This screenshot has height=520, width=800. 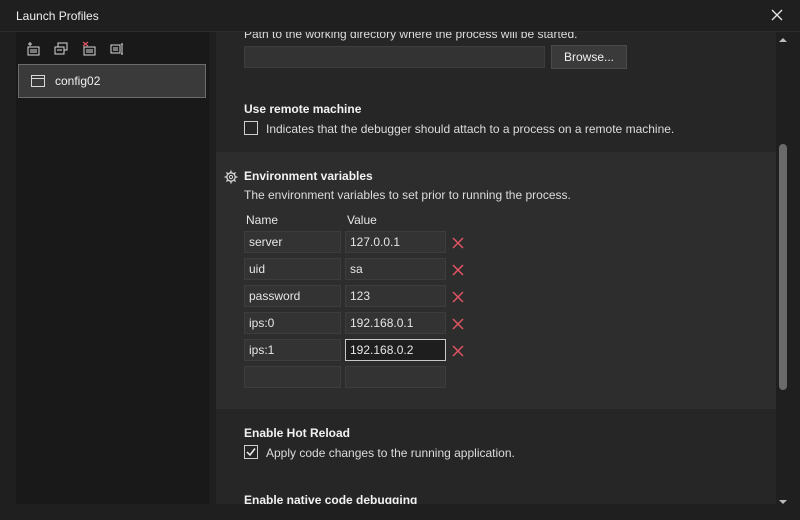 I want to click on copy-profile-icon, so click(x=61, y=48).